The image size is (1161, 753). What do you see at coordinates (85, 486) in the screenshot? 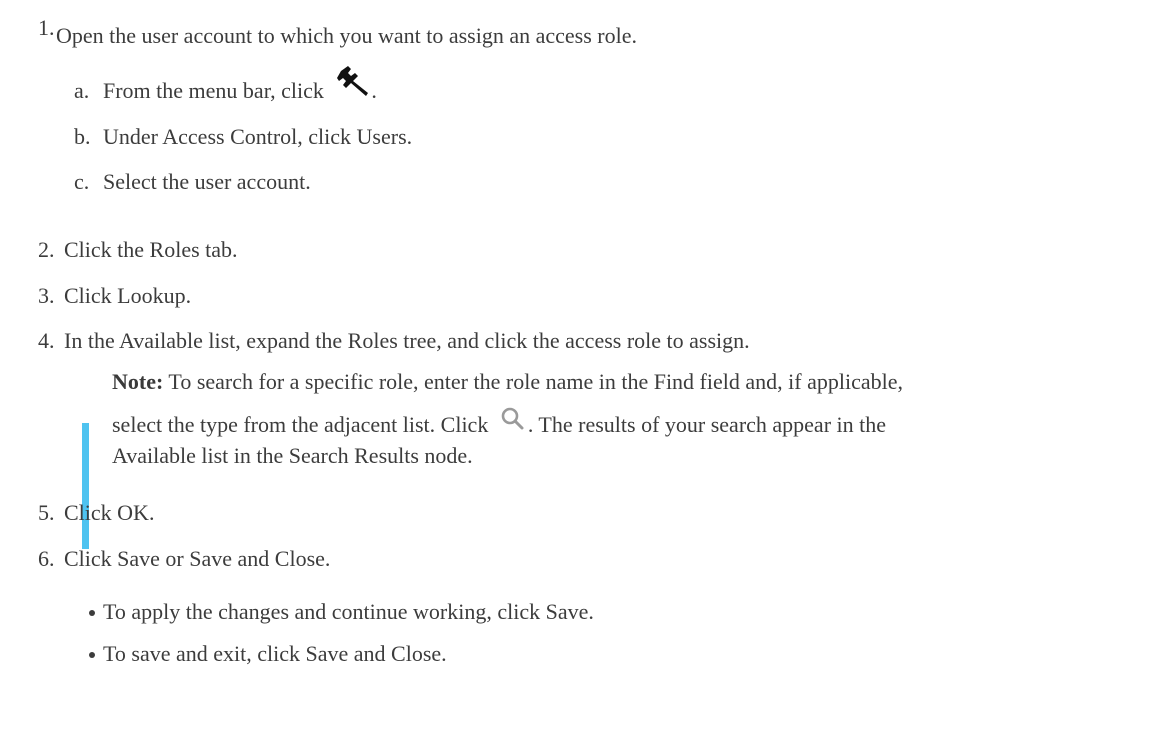
I see `note-accent-bar` at bounding box center [85, 486].